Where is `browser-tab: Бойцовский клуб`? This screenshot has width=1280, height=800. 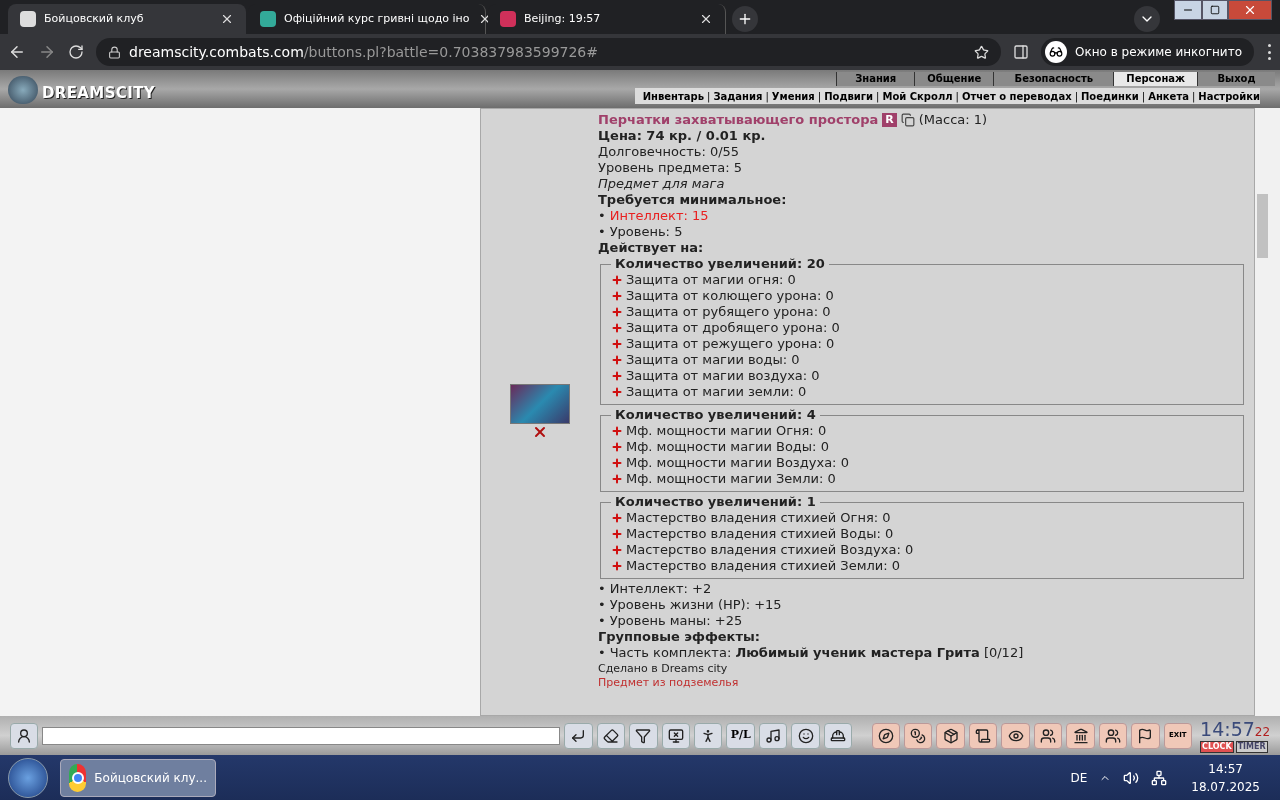 browser-tab: Бойцовский клуб is located at coordinates (127, 19).